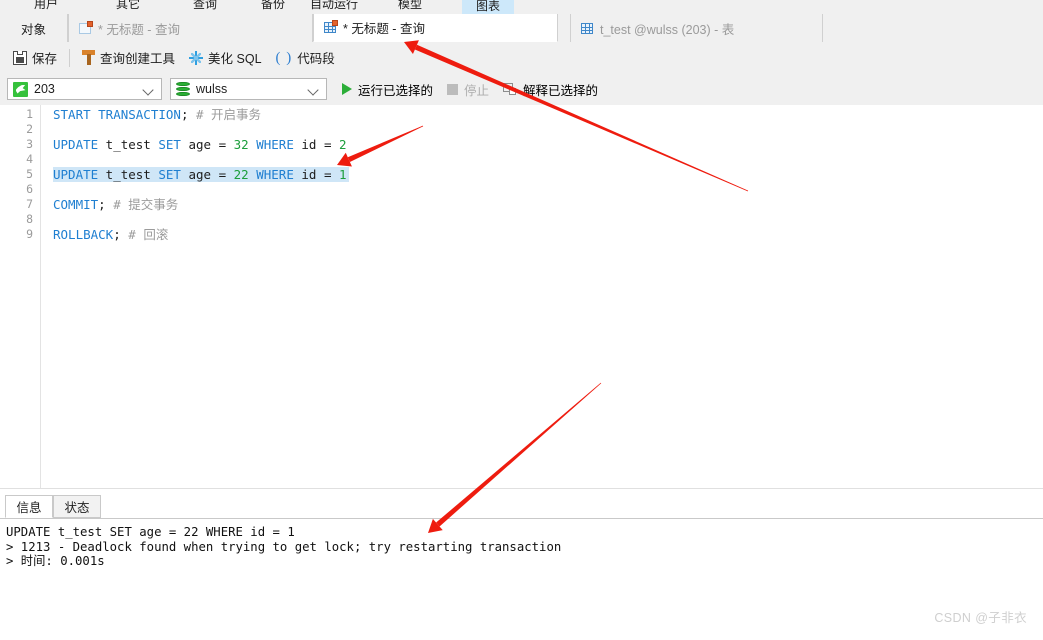 The width and height of the screenshot is (1043, 640). I want to click on sparkle-icon, so click(196, 57).